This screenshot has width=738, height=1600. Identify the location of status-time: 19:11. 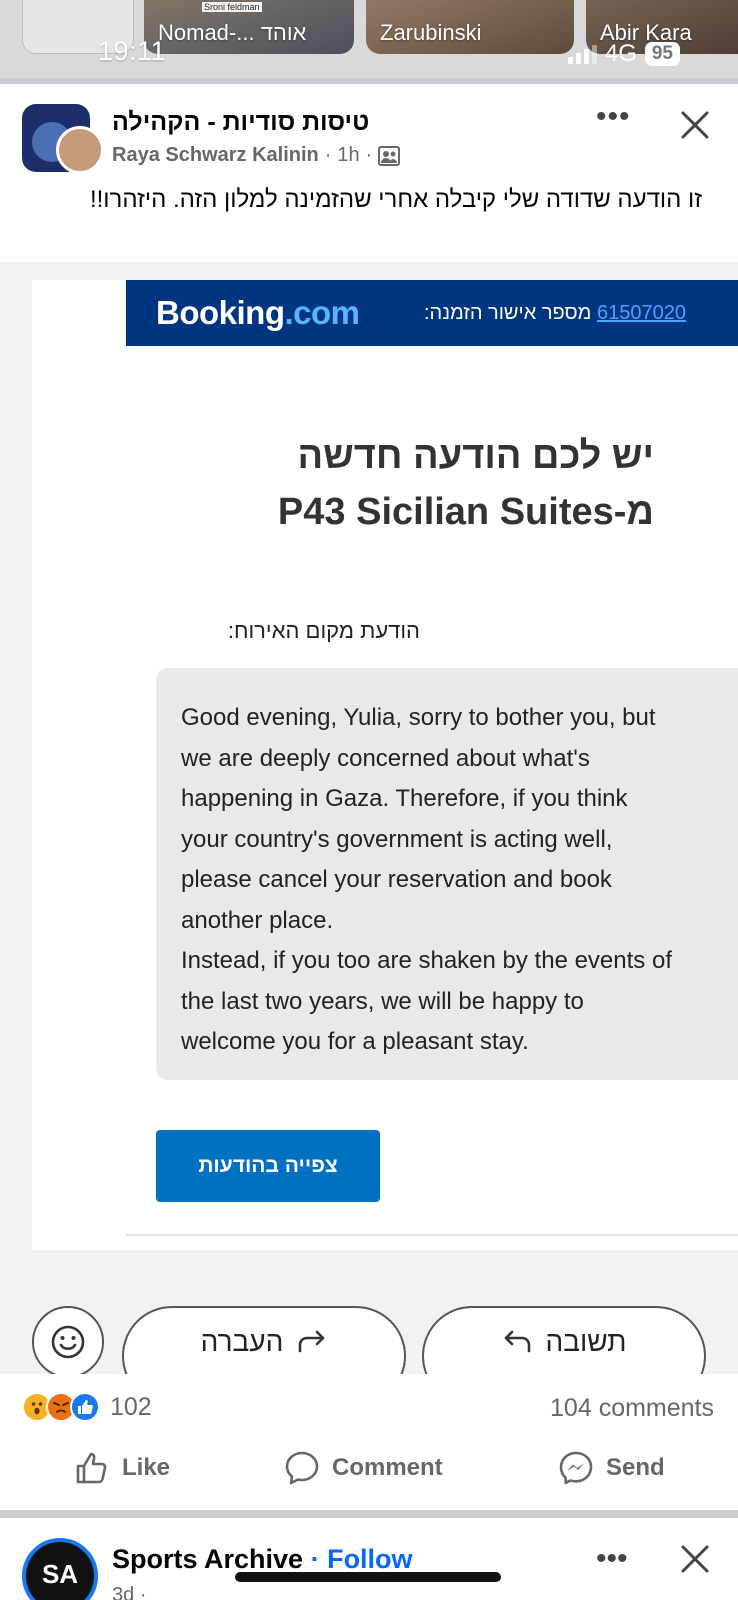
(132, 51).